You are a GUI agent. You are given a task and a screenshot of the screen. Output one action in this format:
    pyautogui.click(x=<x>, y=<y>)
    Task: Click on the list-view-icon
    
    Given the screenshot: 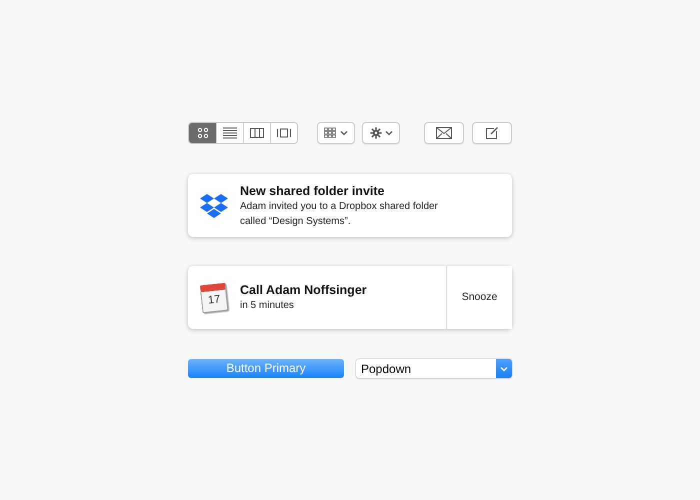 What is the action you would take?
    pyautogui.click(x=230, y=133)
    